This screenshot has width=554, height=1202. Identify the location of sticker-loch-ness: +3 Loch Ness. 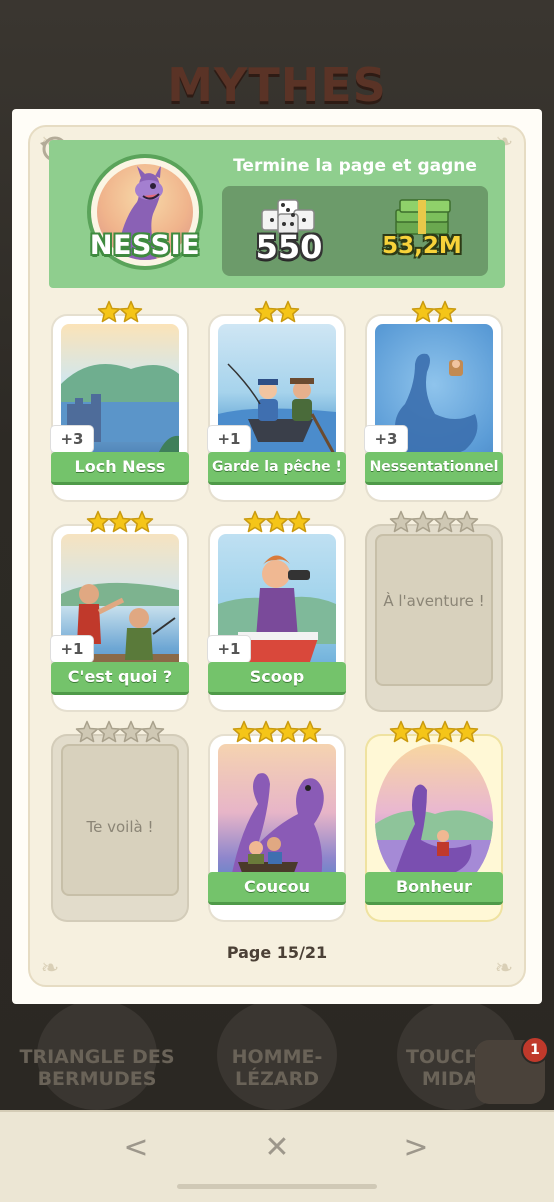
(120, 401).